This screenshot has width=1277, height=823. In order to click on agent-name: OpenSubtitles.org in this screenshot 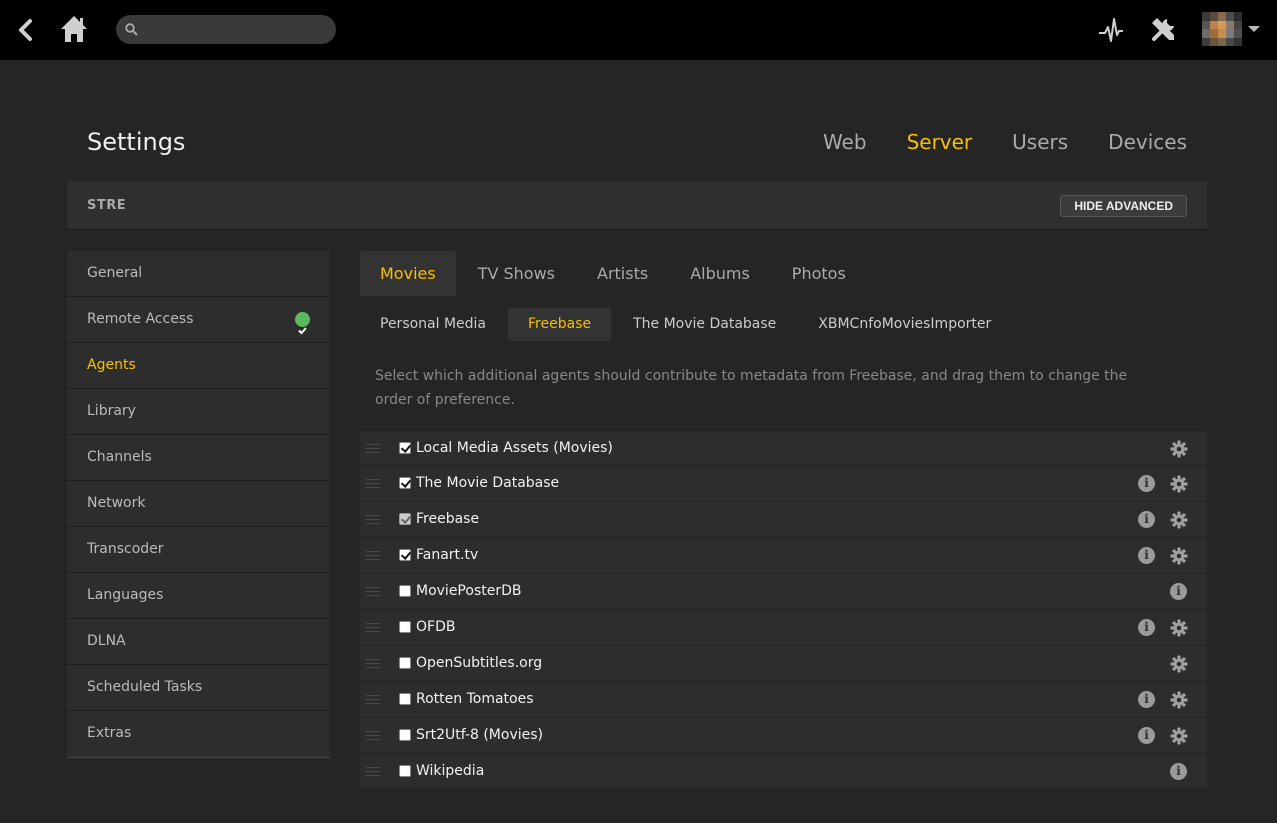, I will do `click(479, 663)`.